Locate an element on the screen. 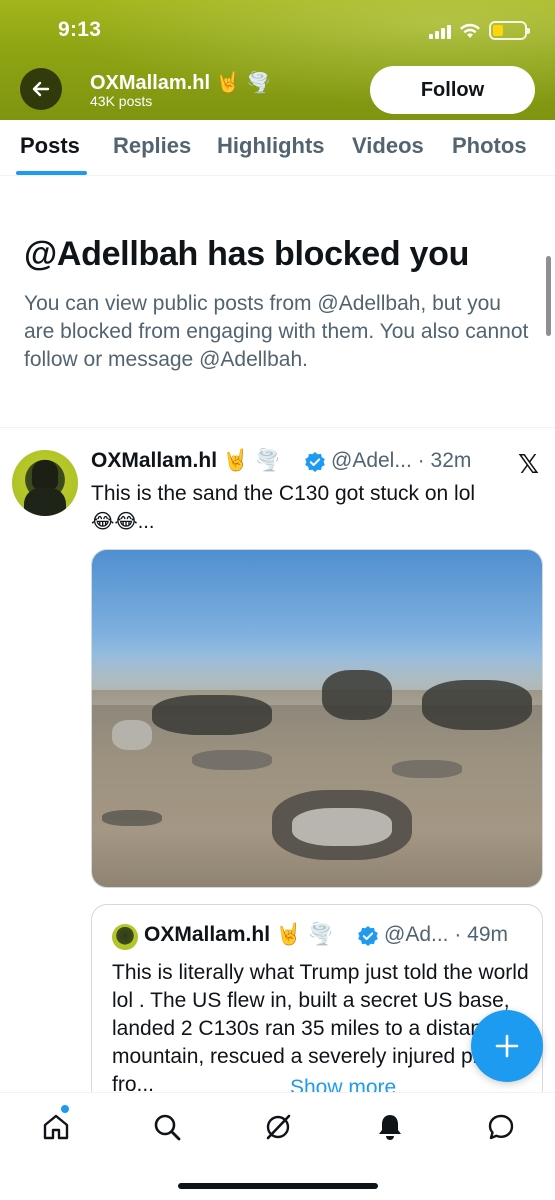 This screenshot has width=555, height=1200. nav-search is located at coordinates (167, 1127).